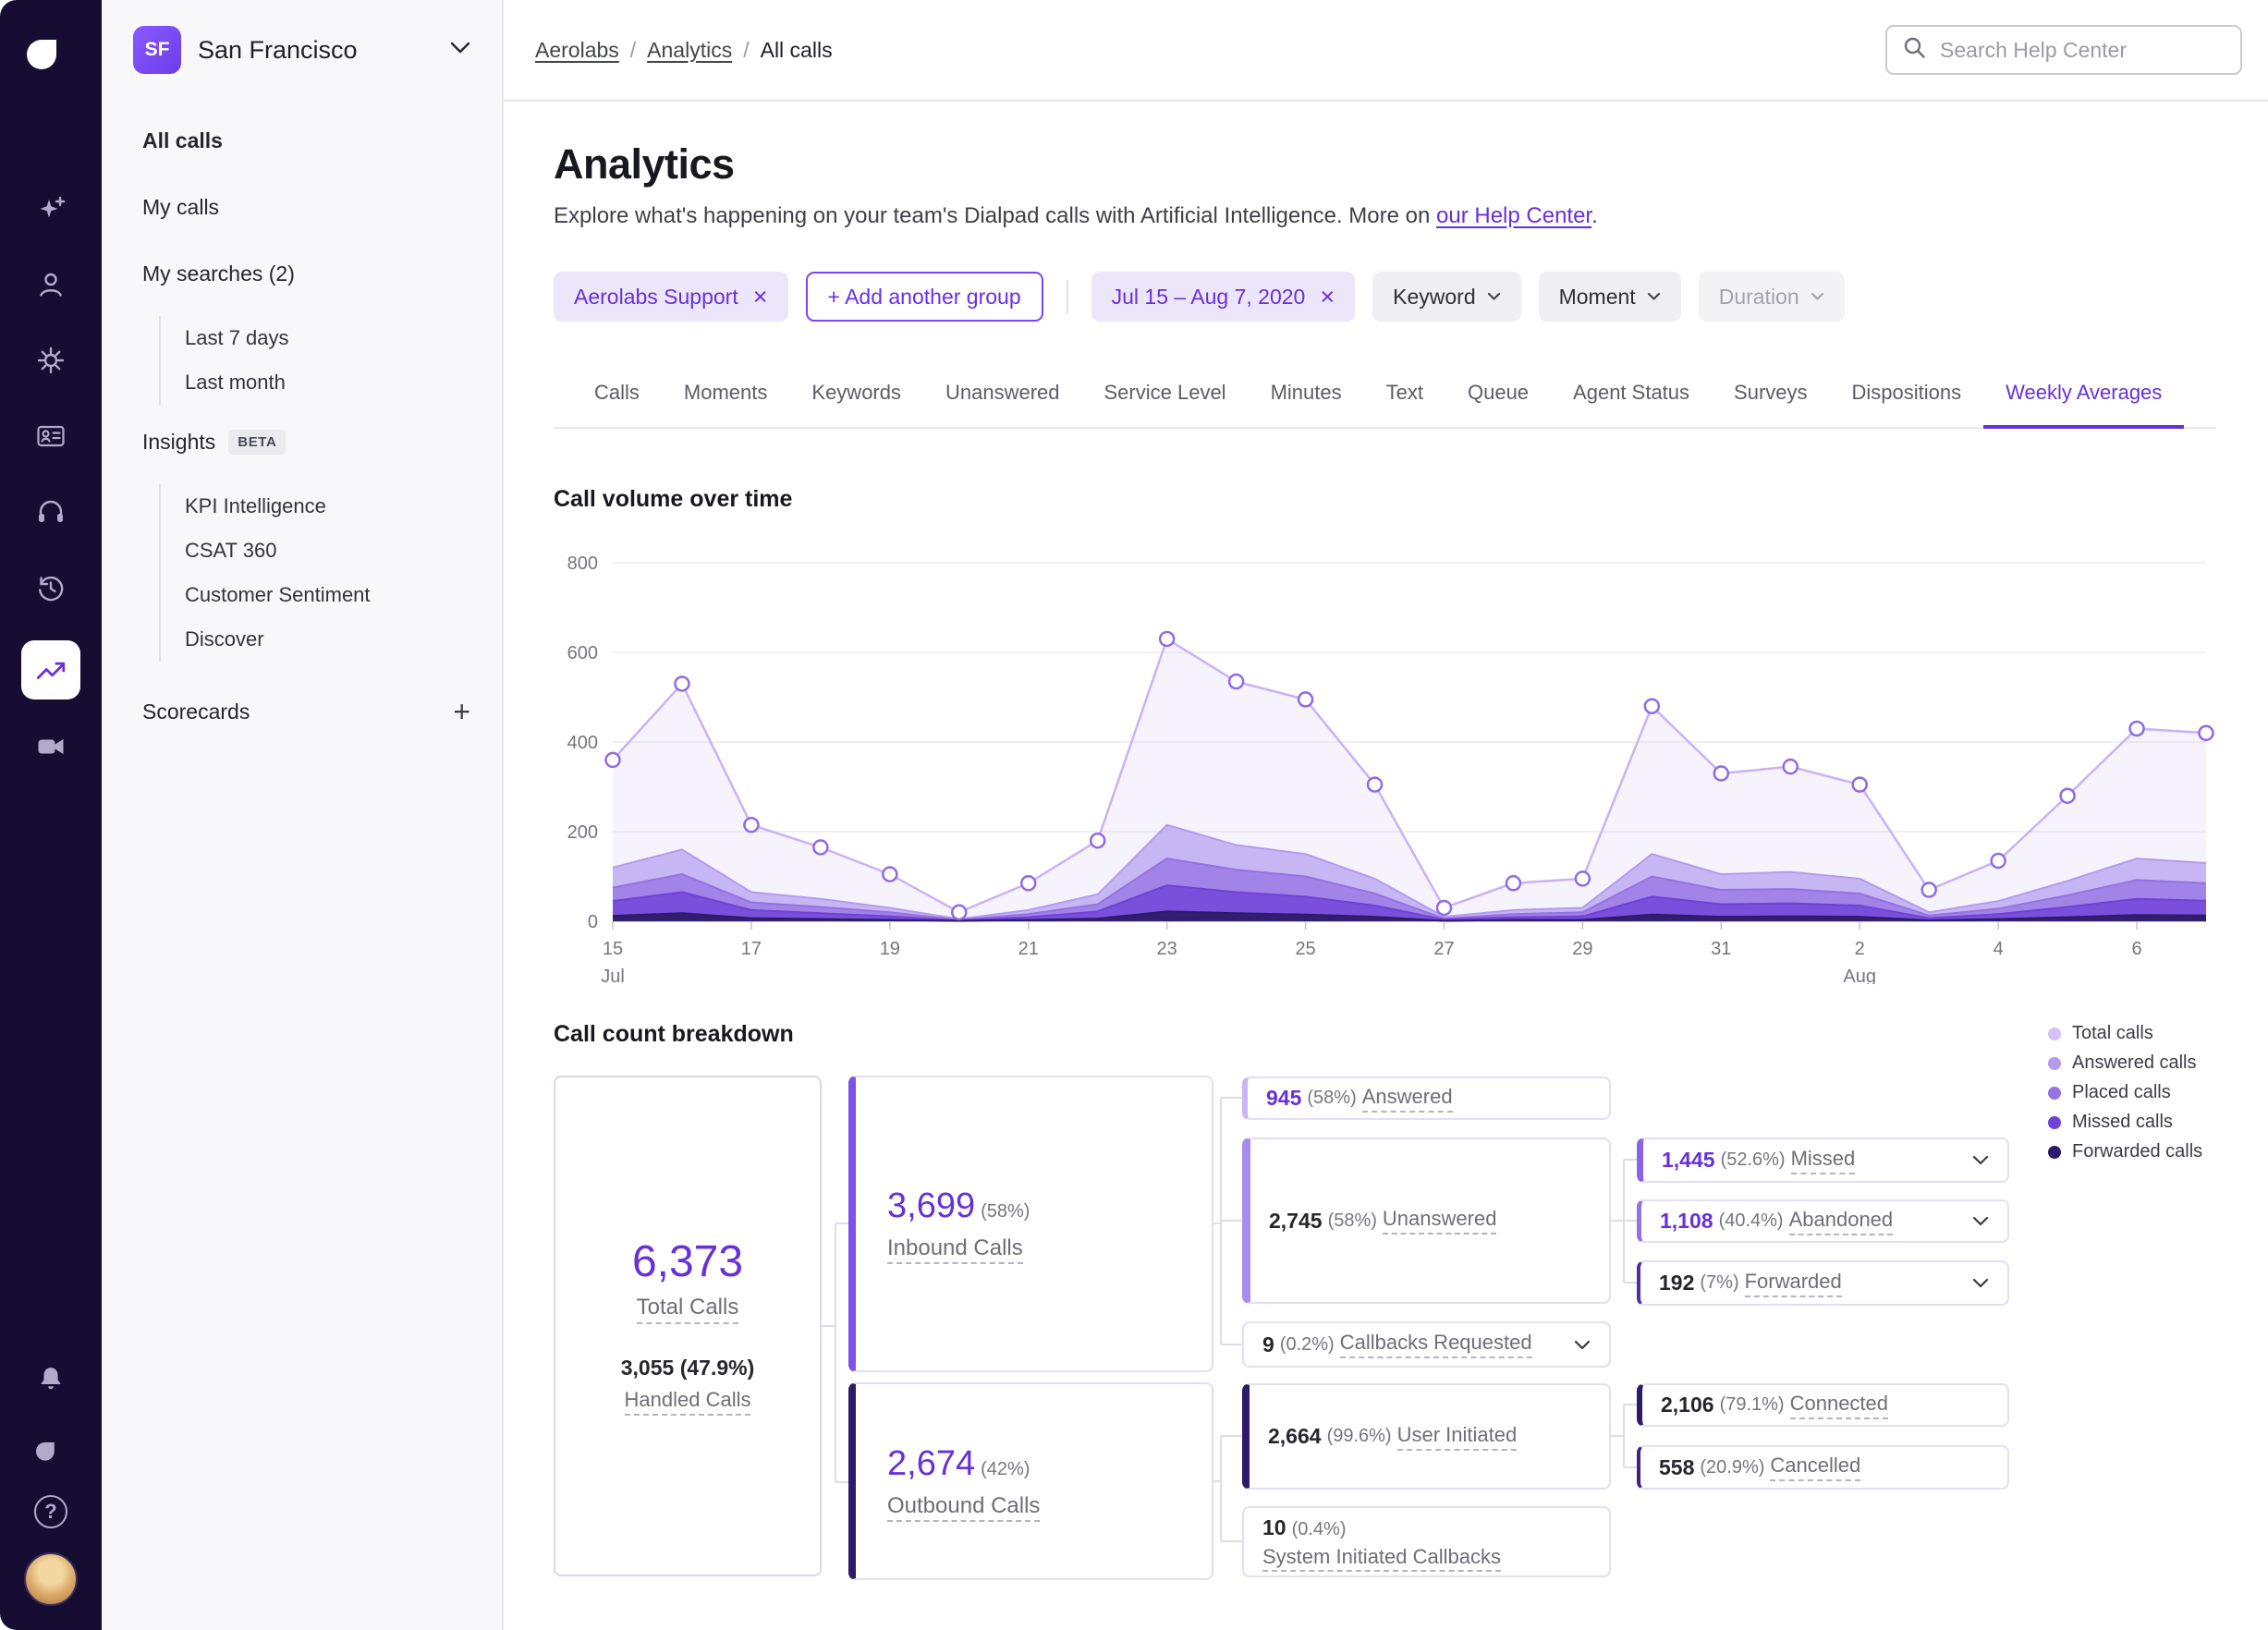 The image size is (2268, 1630). I want to click on tab-unanswered: Unanswered, so click(1003, 404).